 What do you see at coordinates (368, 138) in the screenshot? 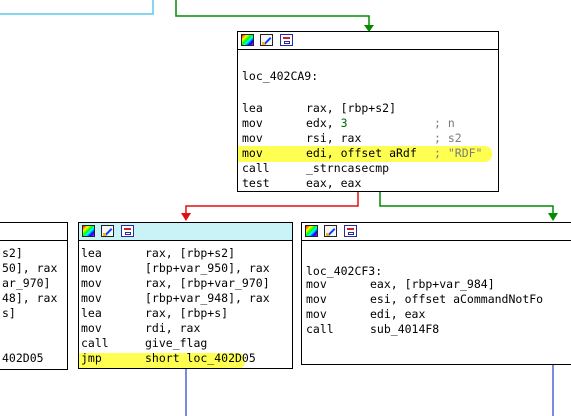
I see `instruction-line: mov rsi, rax ; s2` at bounding box center [368, 138].